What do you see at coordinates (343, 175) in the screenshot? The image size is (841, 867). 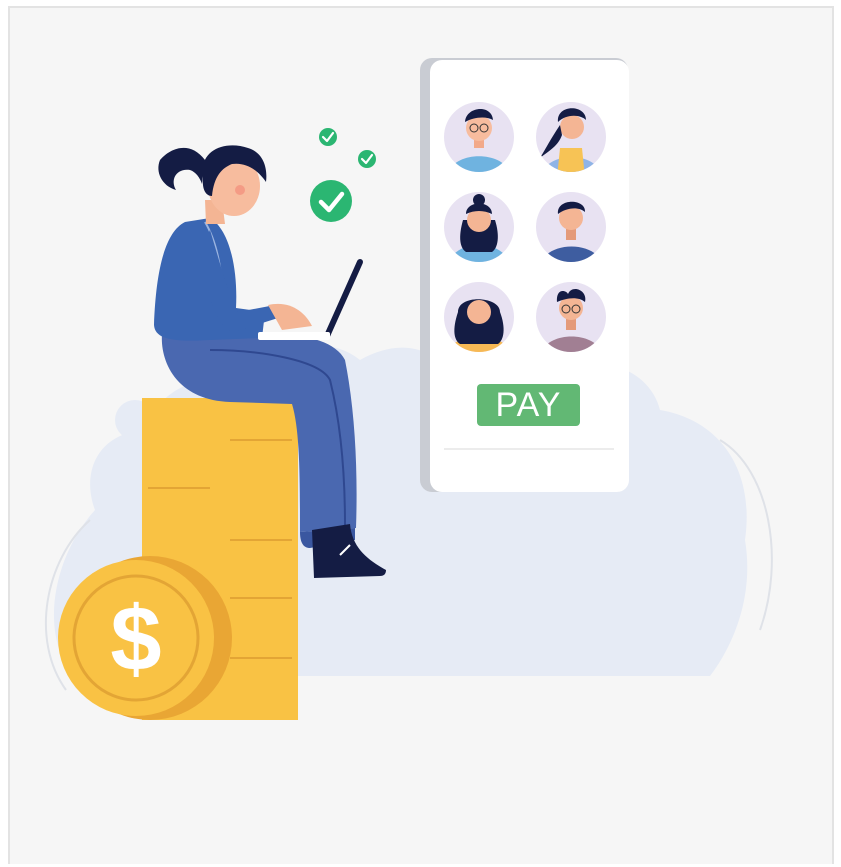 I see `check-icons` at bounding box center [343, 175].